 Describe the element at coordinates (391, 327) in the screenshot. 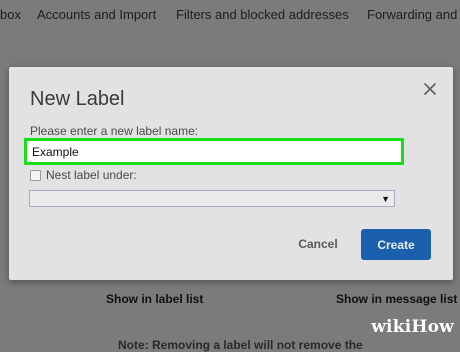

I see `wikihow-logo-wiki: wiki` at that location.